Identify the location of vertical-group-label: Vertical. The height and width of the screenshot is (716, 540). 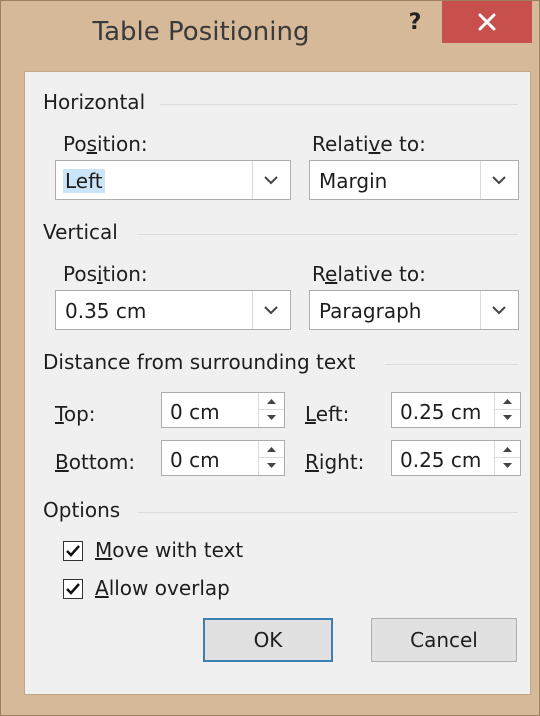
(80, 232).